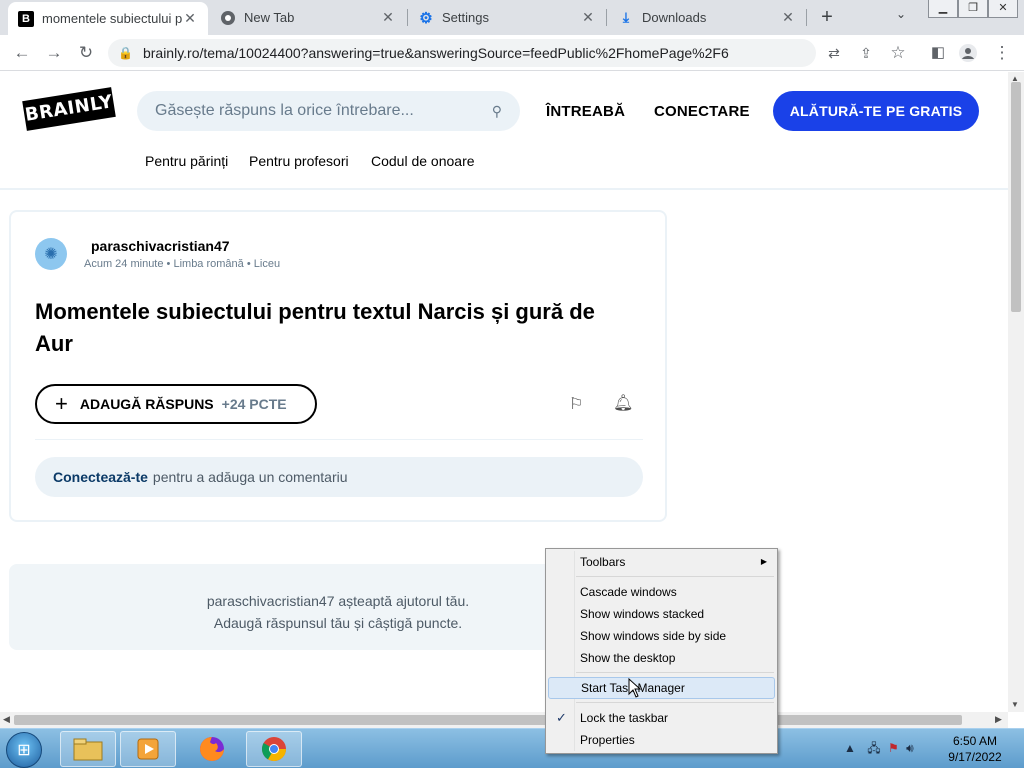 The height and width of the screenshot is (768, 1024). I want to click on share-icon: ⇪, so click(866, 53).